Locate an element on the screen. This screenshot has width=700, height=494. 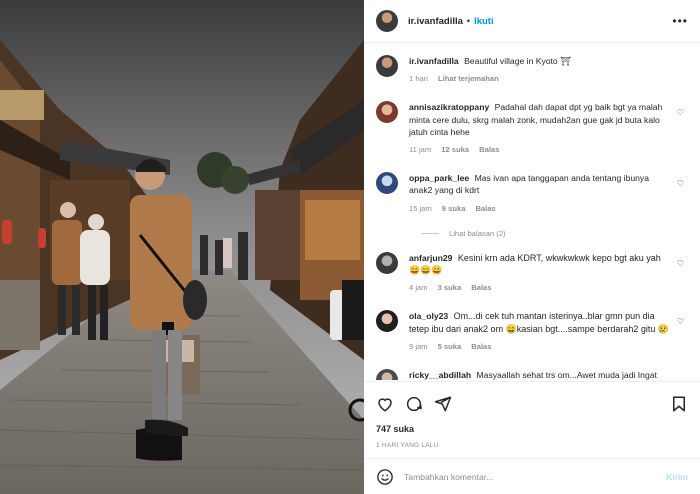
caption-meta: 1 hari Lihat terjemahan is located at coordinates (541, 79).